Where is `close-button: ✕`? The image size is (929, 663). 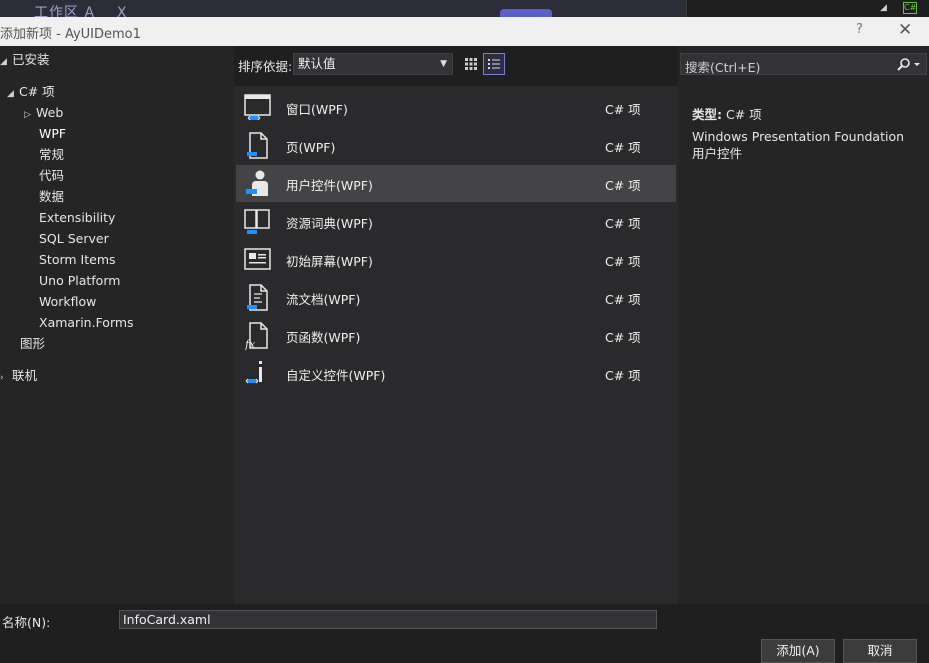 close-button: ✕ is located at coordinates (905, 30).